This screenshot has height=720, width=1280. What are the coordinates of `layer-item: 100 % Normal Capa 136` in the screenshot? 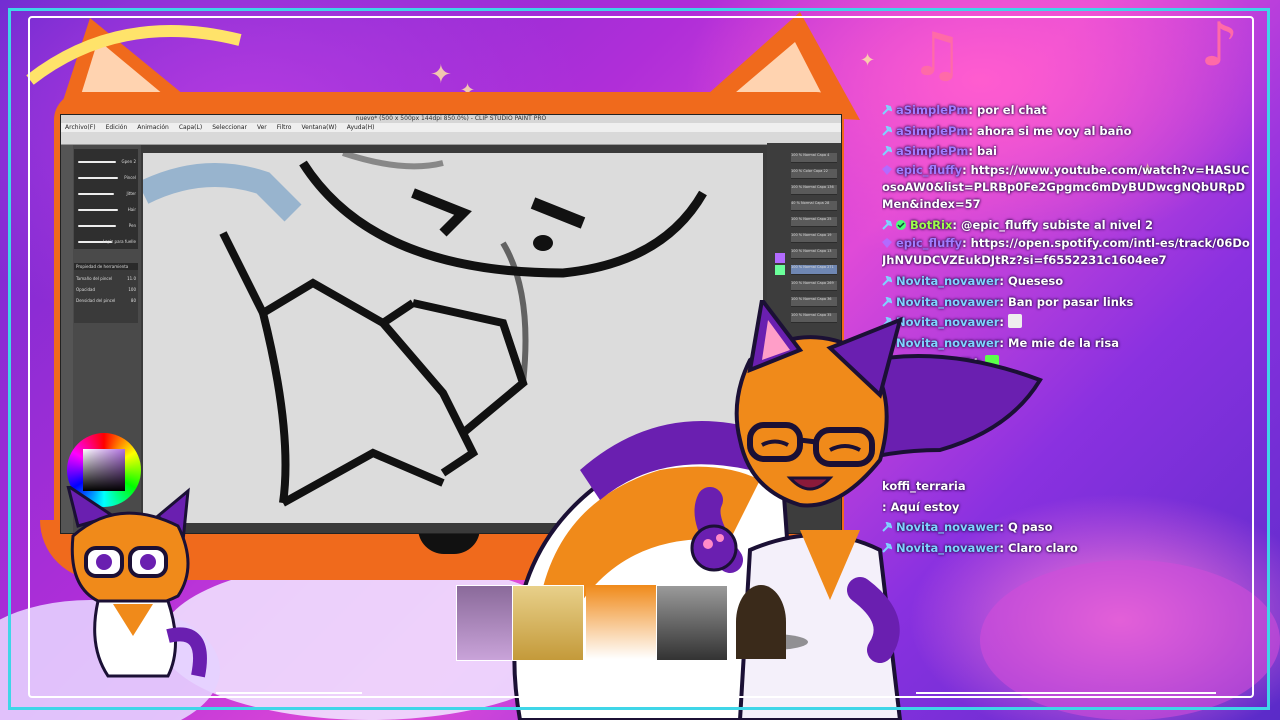 It's located at (814, 190).